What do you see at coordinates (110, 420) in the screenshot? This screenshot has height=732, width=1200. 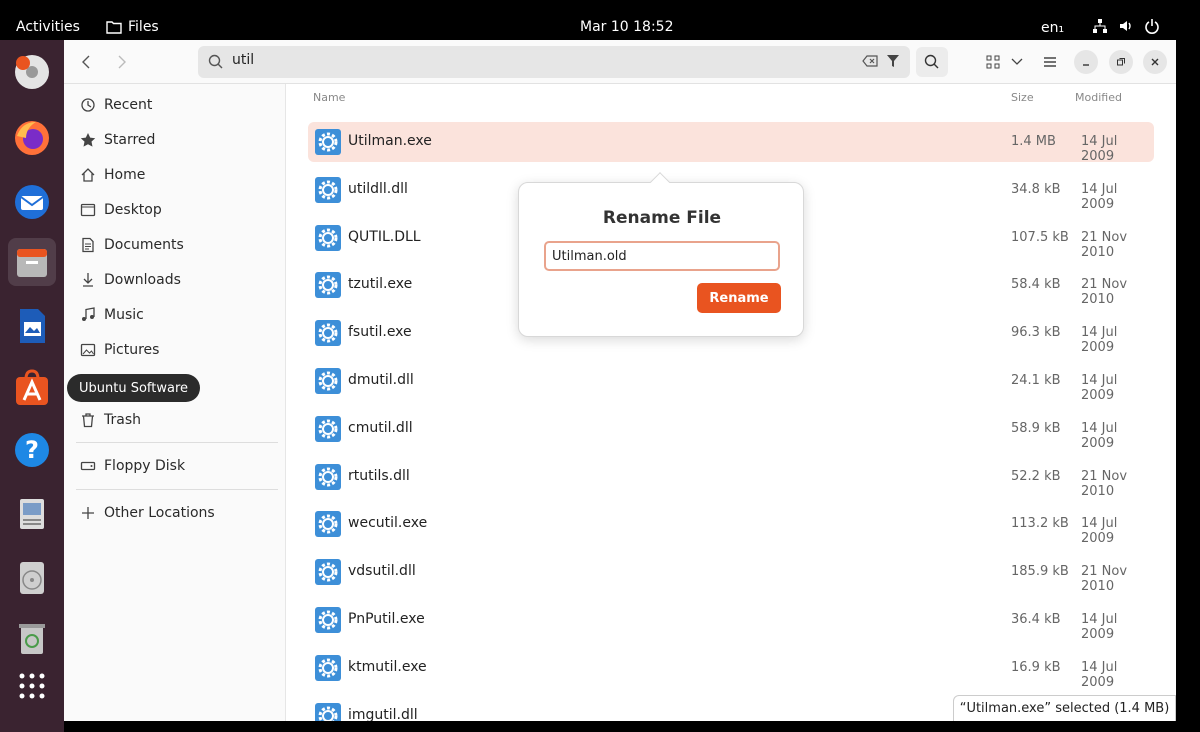 I see `sidebar-item-trash: Trash` at bounding box center [110, 420].